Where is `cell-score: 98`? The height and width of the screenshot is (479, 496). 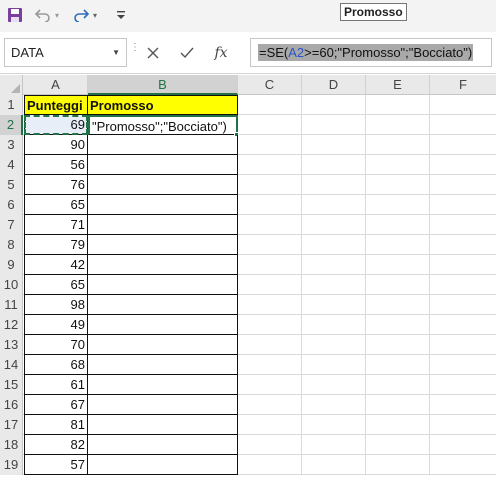 cell-score: 98 is located at coordinates (56, 305).